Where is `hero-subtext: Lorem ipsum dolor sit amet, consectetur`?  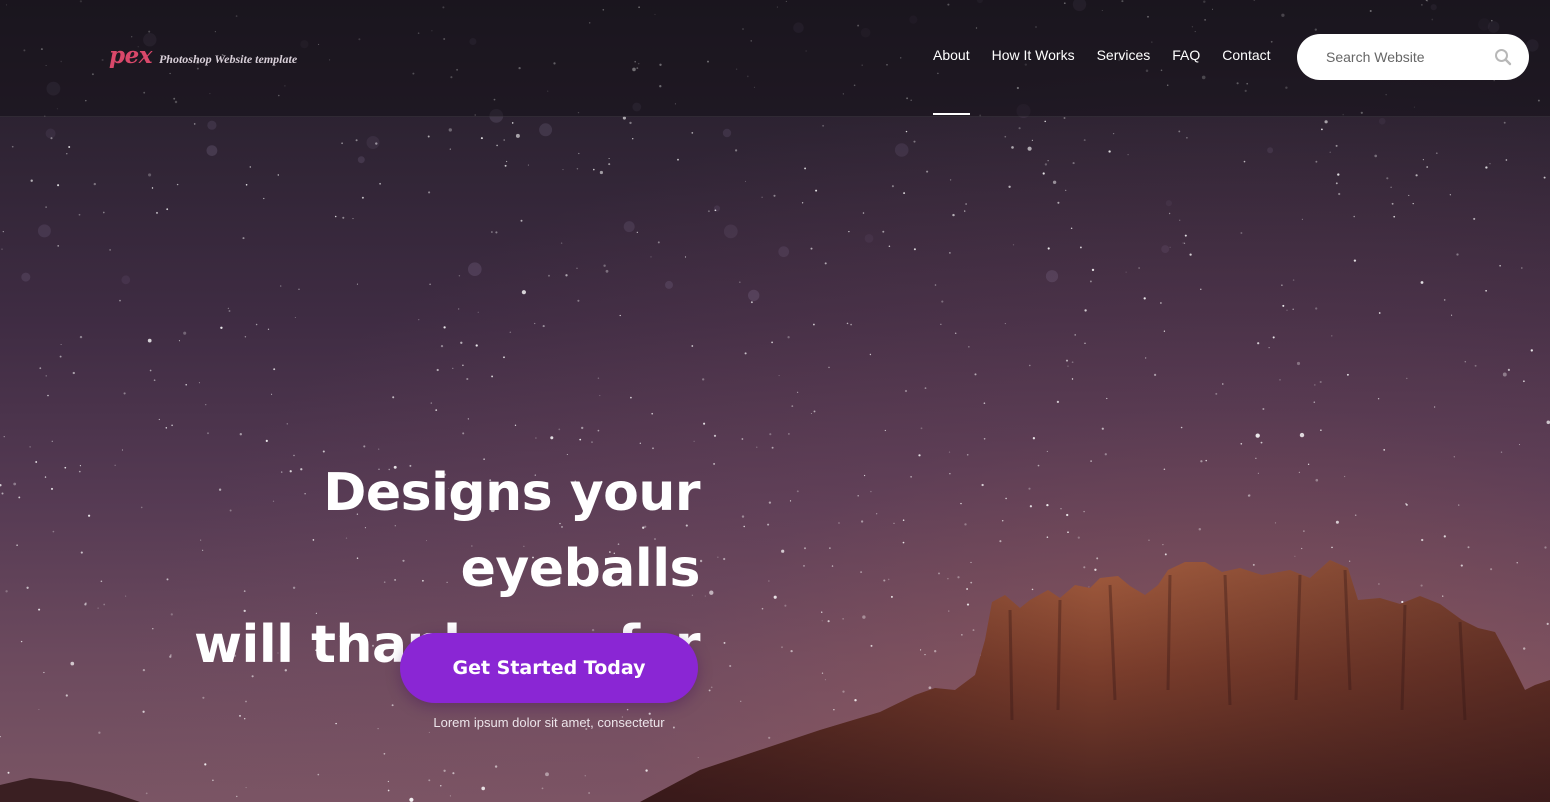 hero-subtext: Lorem ipsum dolor sit amet, consectetur is located at coordinates (549, 722).